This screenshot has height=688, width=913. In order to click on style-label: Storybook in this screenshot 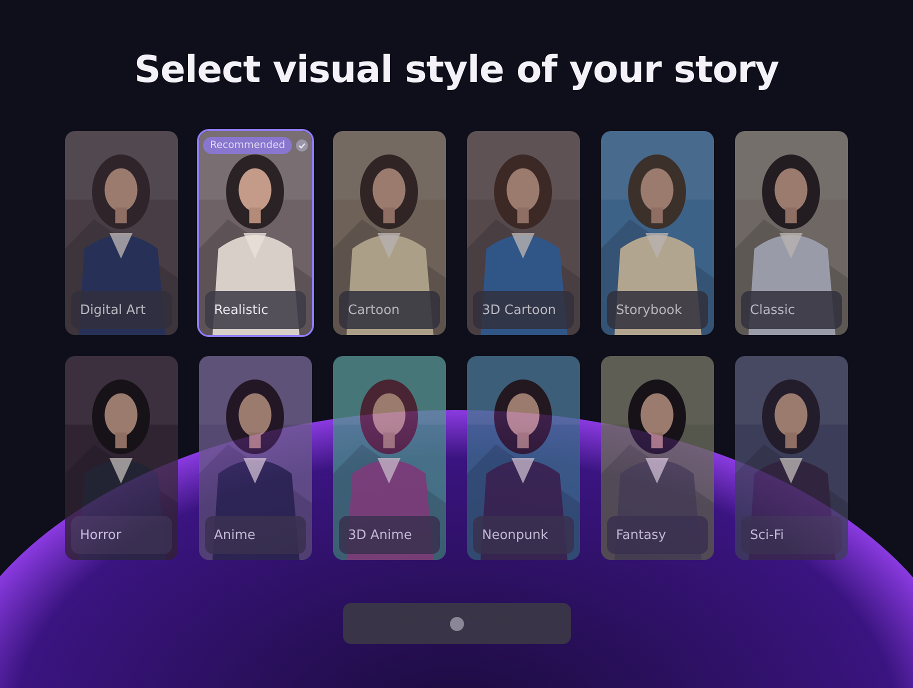, I will do `click(657, 310)`.